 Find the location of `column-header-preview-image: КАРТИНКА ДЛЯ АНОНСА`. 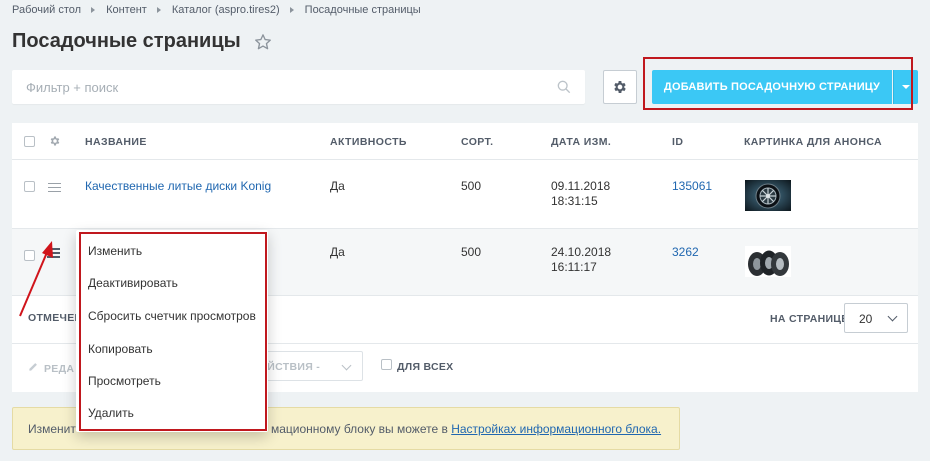

column-header-preview-image: КАРТИНКА ДЛЯ АНОНСА is located at coordinates (813, 142).